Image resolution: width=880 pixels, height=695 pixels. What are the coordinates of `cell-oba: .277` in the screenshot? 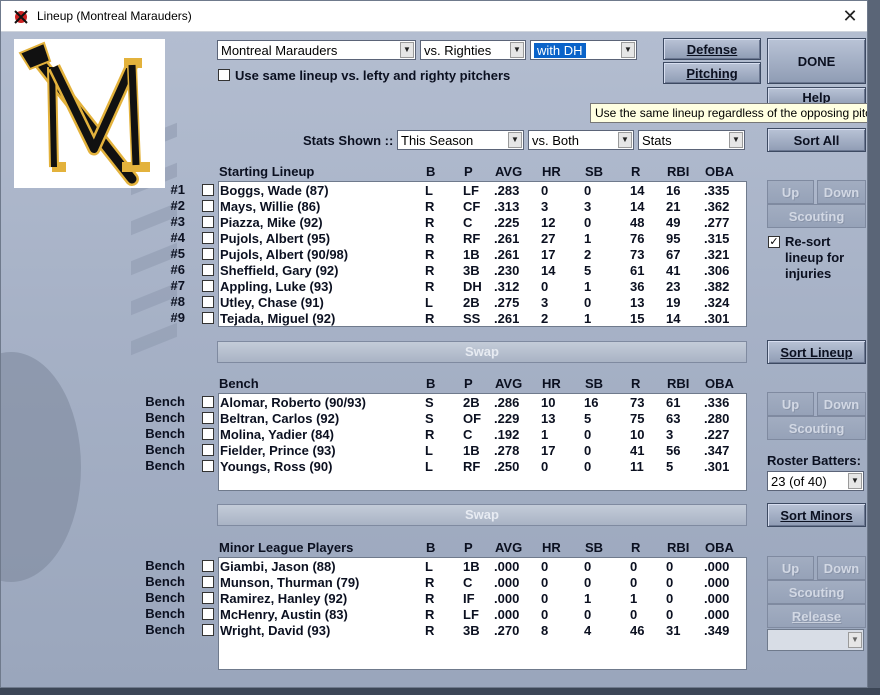 It's located at (717, 222).